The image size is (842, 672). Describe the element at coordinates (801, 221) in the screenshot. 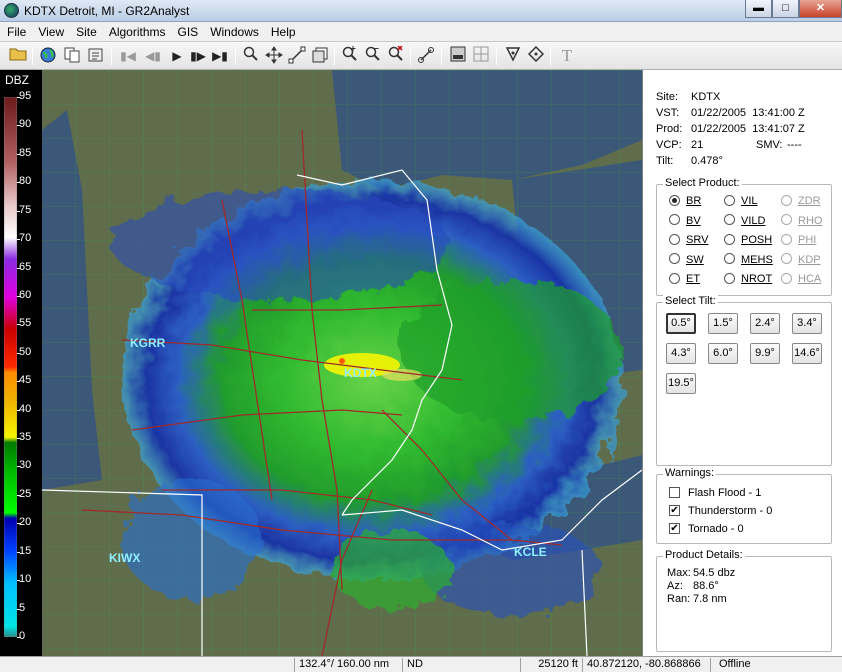

I see `product-radio-rho: RHO` at that location.